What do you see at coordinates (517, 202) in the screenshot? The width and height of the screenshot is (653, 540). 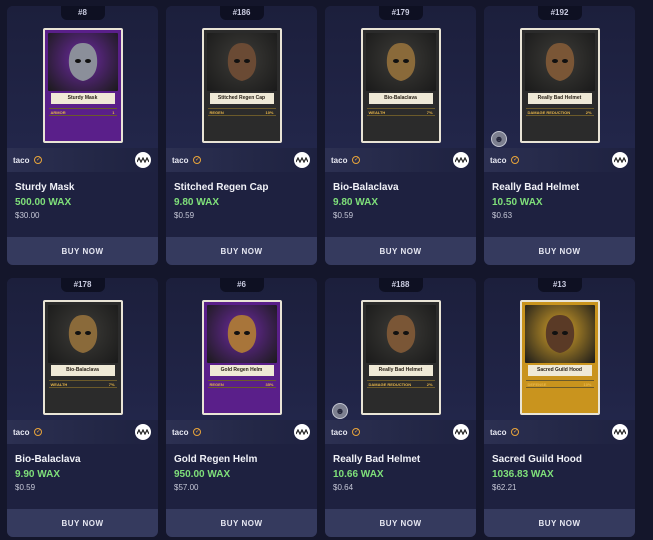 I see `wax-price: 10.50 WAX` at bounding box center [517, 202].